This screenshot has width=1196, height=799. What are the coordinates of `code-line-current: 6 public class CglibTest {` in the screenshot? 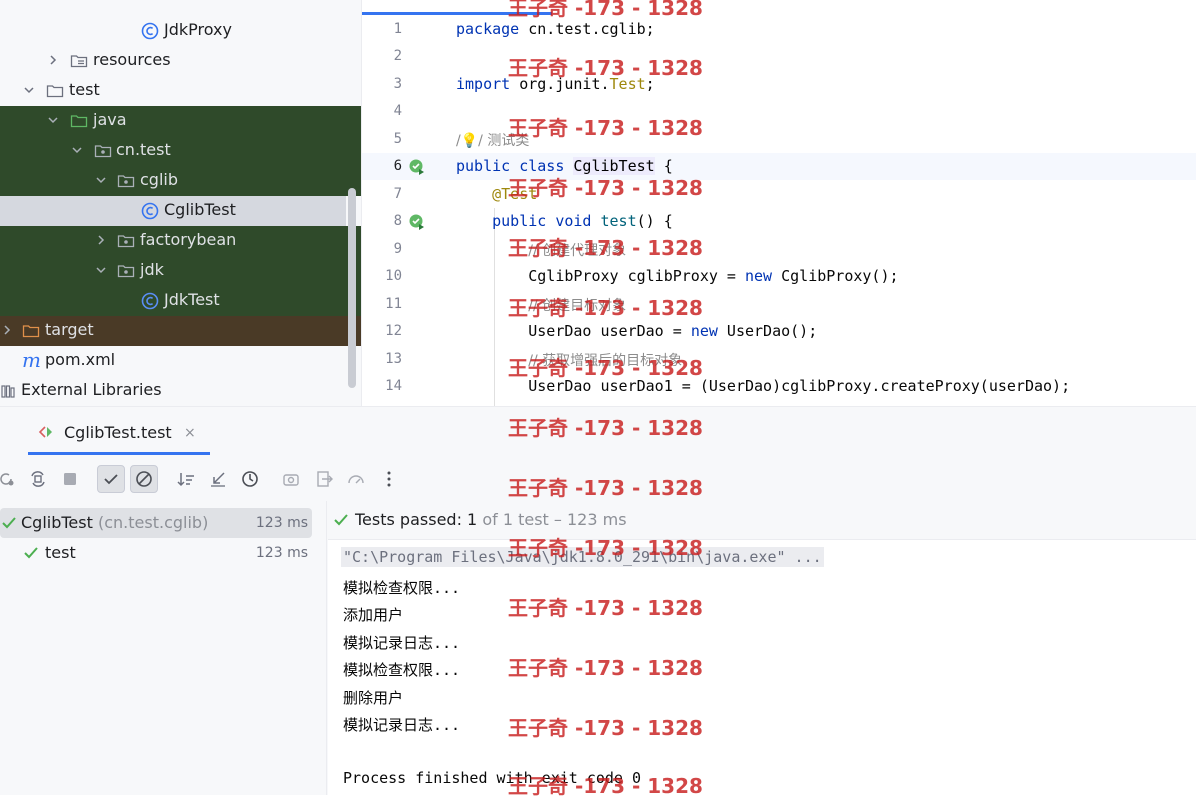 It's located at (779, 166).